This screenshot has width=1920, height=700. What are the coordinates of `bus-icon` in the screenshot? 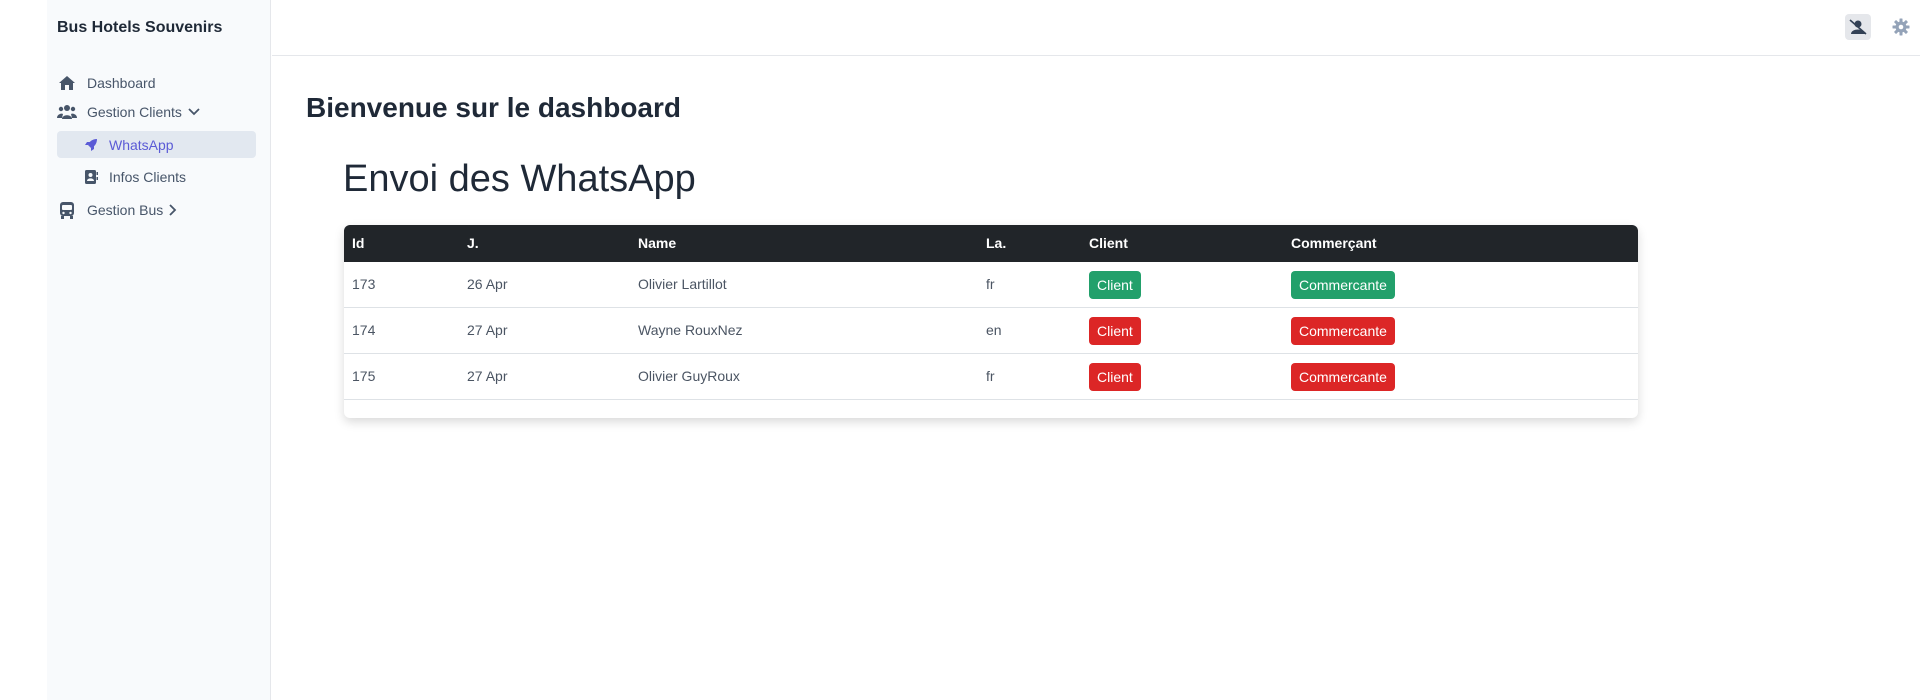 It's located at (67, 210).